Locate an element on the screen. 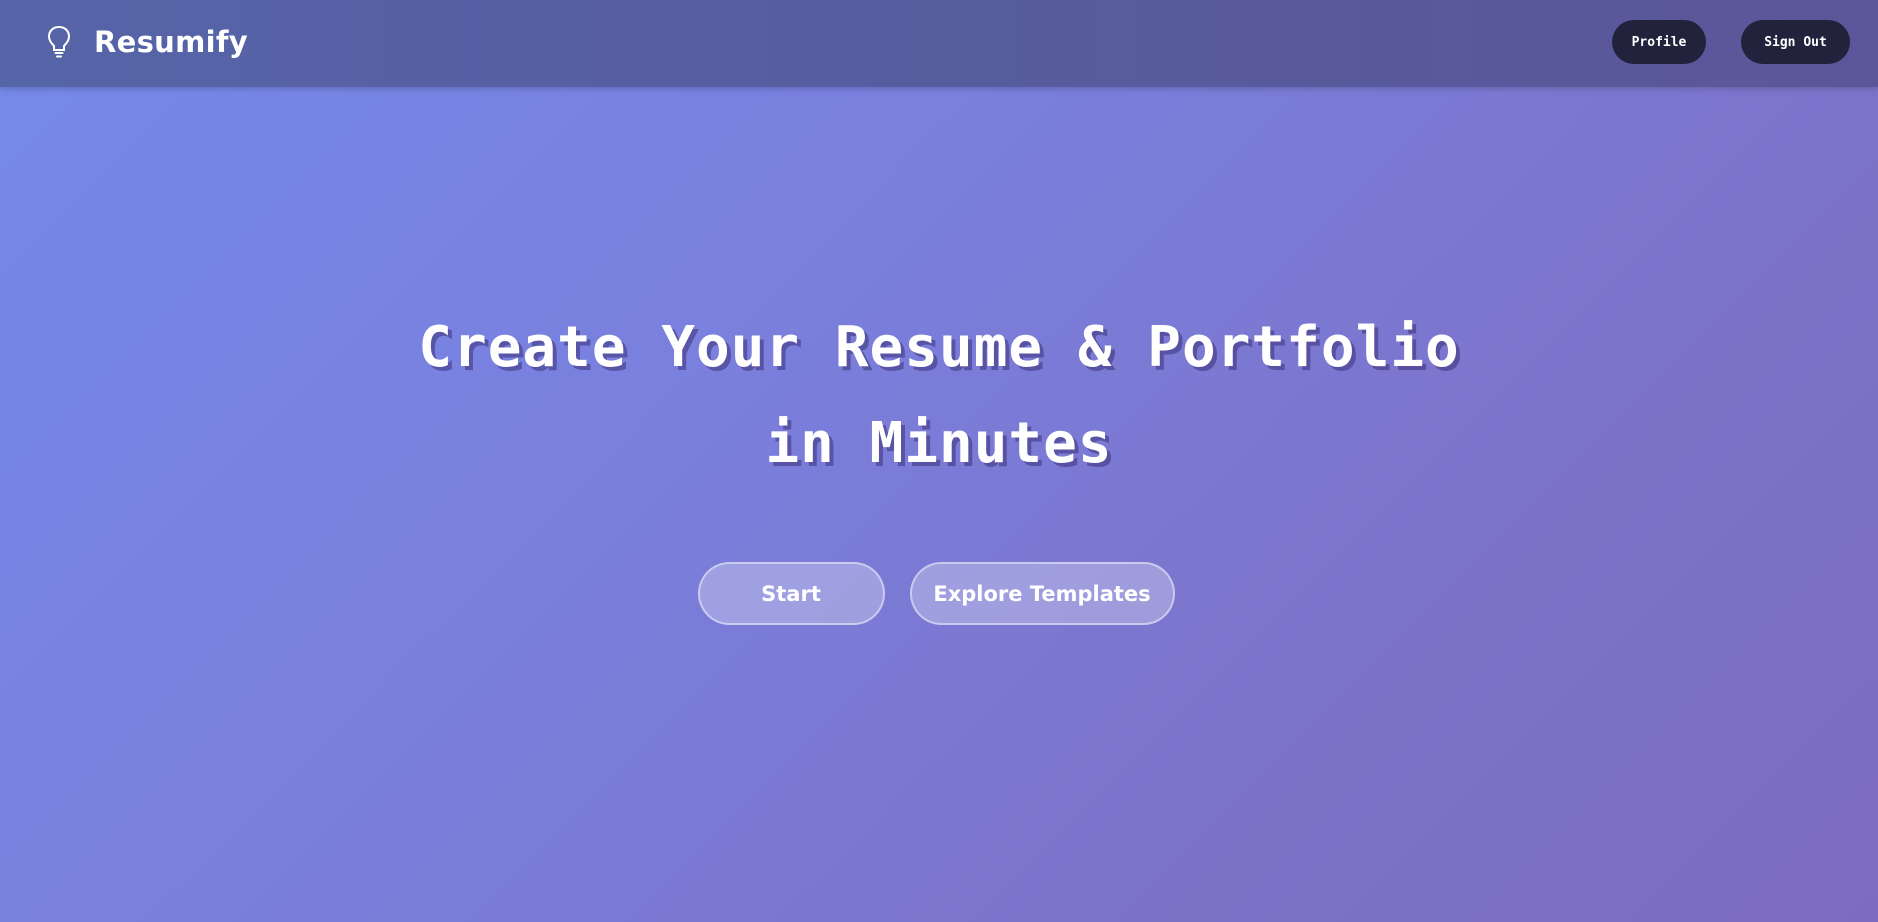 This screenshot has width=1878, height=922. hero-title-line-1: Create Your Resume & Portfolio is located at coordinates (939, 347).